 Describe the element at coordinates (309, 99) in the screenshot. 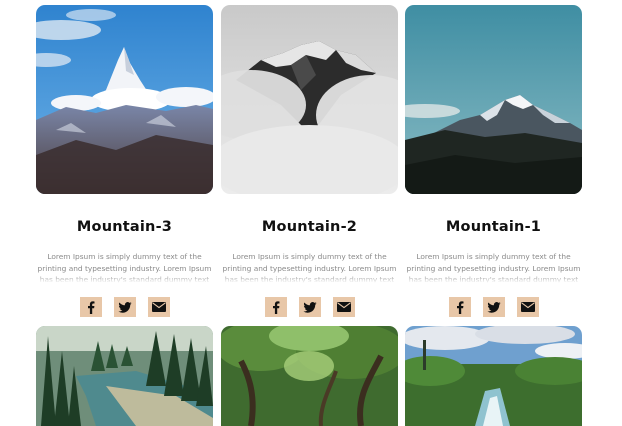

I see `mountain-2-image` at that location.